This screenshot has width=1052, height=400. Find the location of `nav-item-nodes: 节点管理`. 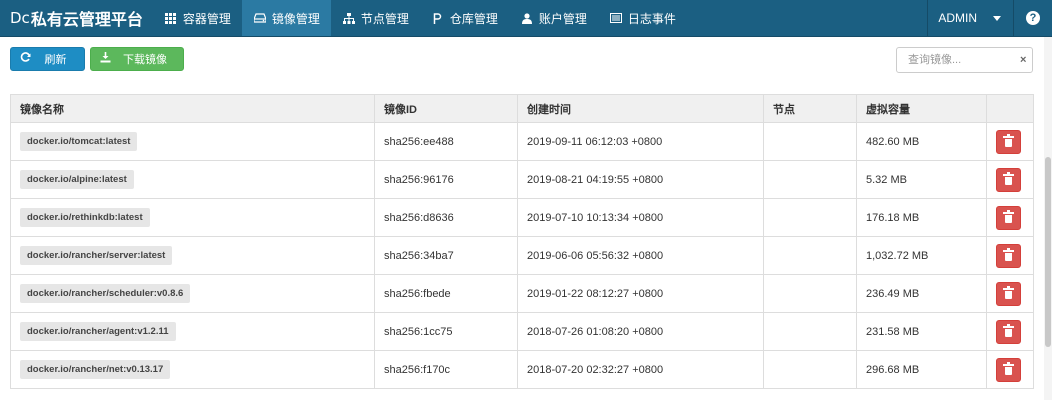

nav-item-nodes: 节点管理 is located at coordinates (375, 18).